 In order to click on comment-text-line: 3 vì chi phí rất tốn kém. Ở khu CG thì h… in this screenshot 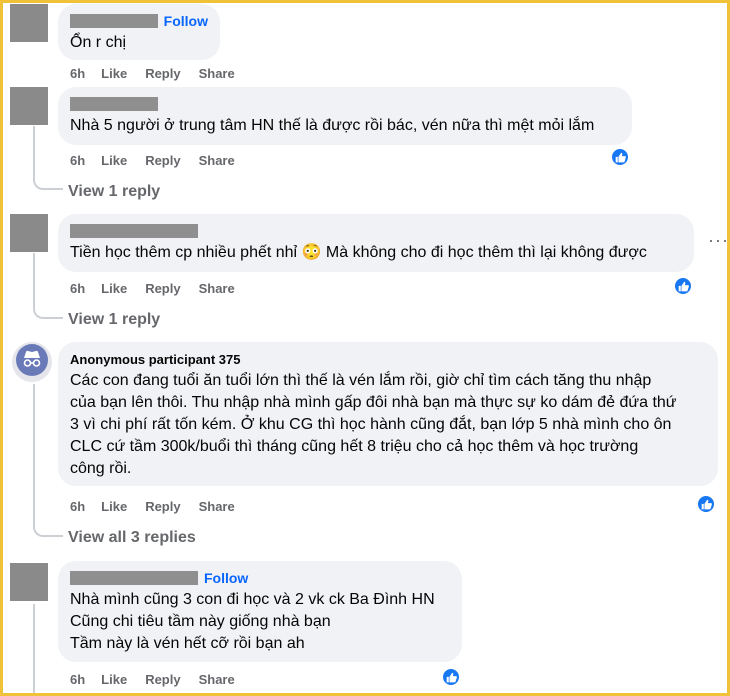, I will do `click(371, 424)`.